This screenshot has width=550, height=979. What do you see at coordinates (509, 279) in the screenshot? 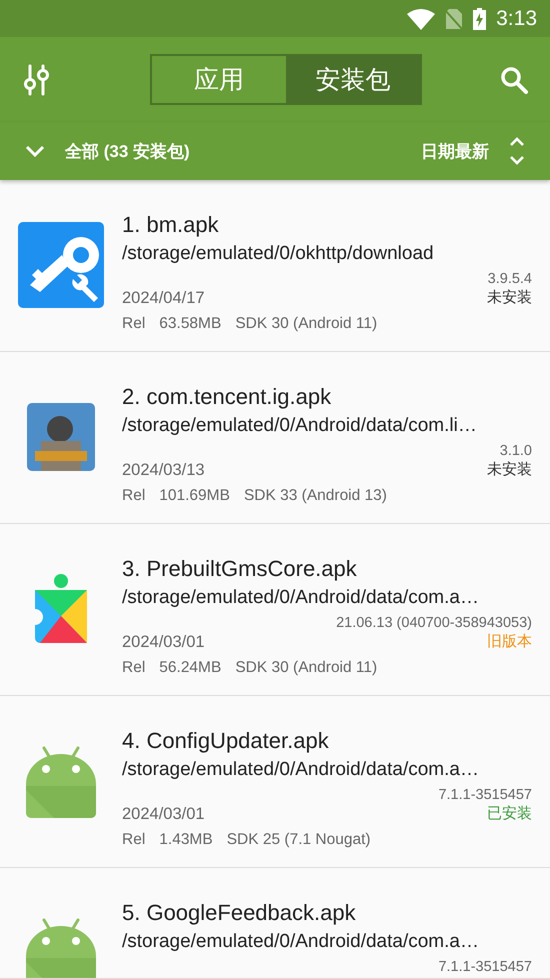
I see `version-label: 3.9.5.4` at bounding box center [509, 279].